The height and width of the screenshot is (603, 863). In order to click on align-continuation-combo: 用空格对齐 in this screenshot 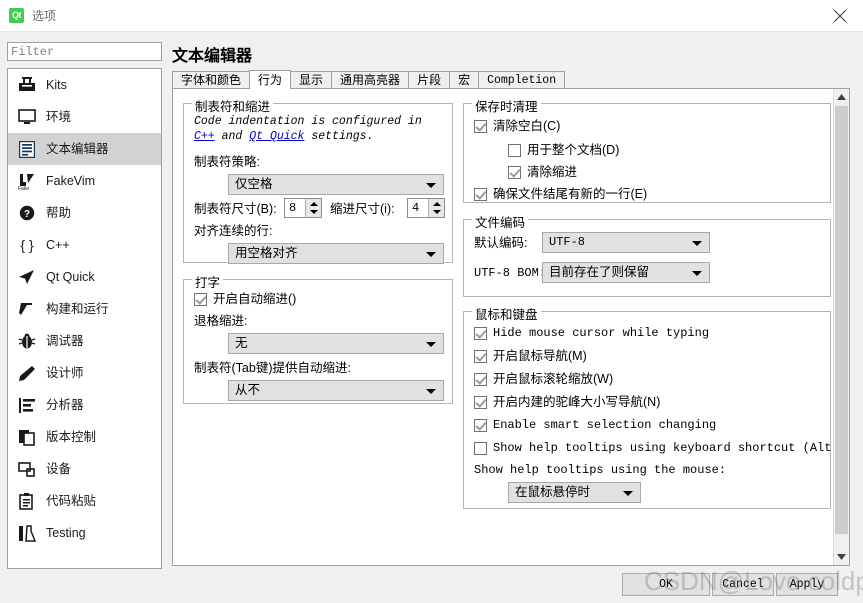, I will do `click(336, 253)`.